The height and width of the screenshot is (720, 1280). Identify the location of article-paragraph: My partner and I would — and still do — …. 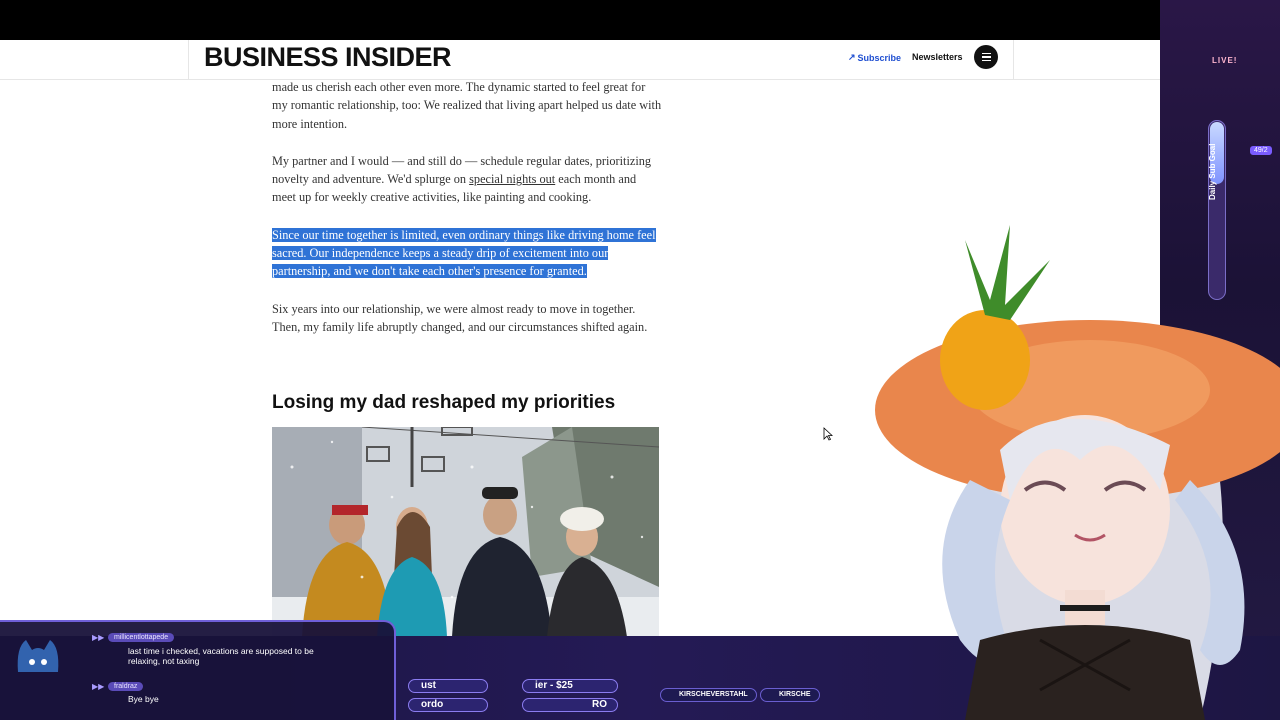
(462, 179).